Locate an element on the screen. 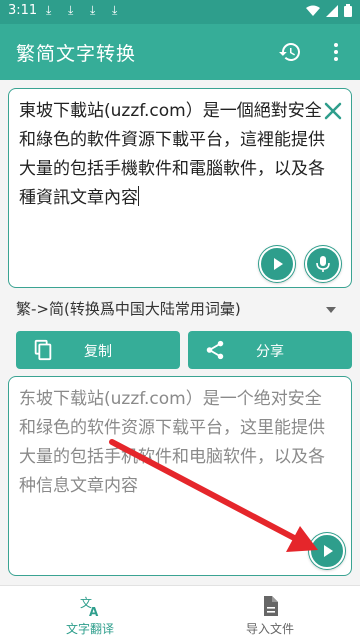 This screenshot has height=641, width=360. mic-icon is located at coordinates (323, 264).